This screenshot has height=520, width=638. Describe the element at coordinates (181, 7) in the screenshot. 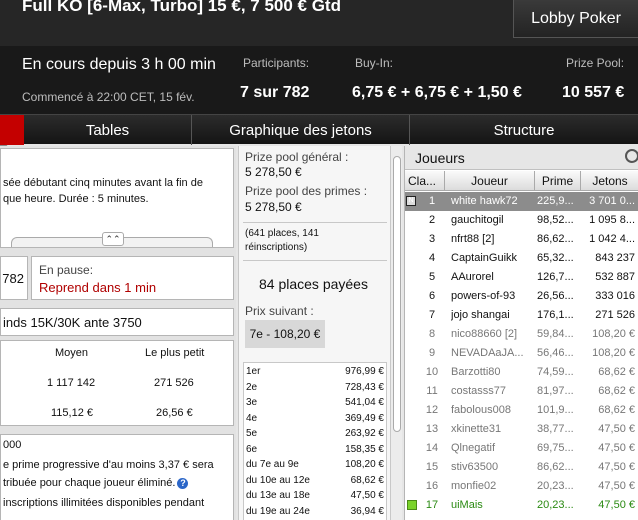

I see `tournament-title: Full KO [6-Max, Turbo] 15 €, 7 500 € Gtd` at that location.